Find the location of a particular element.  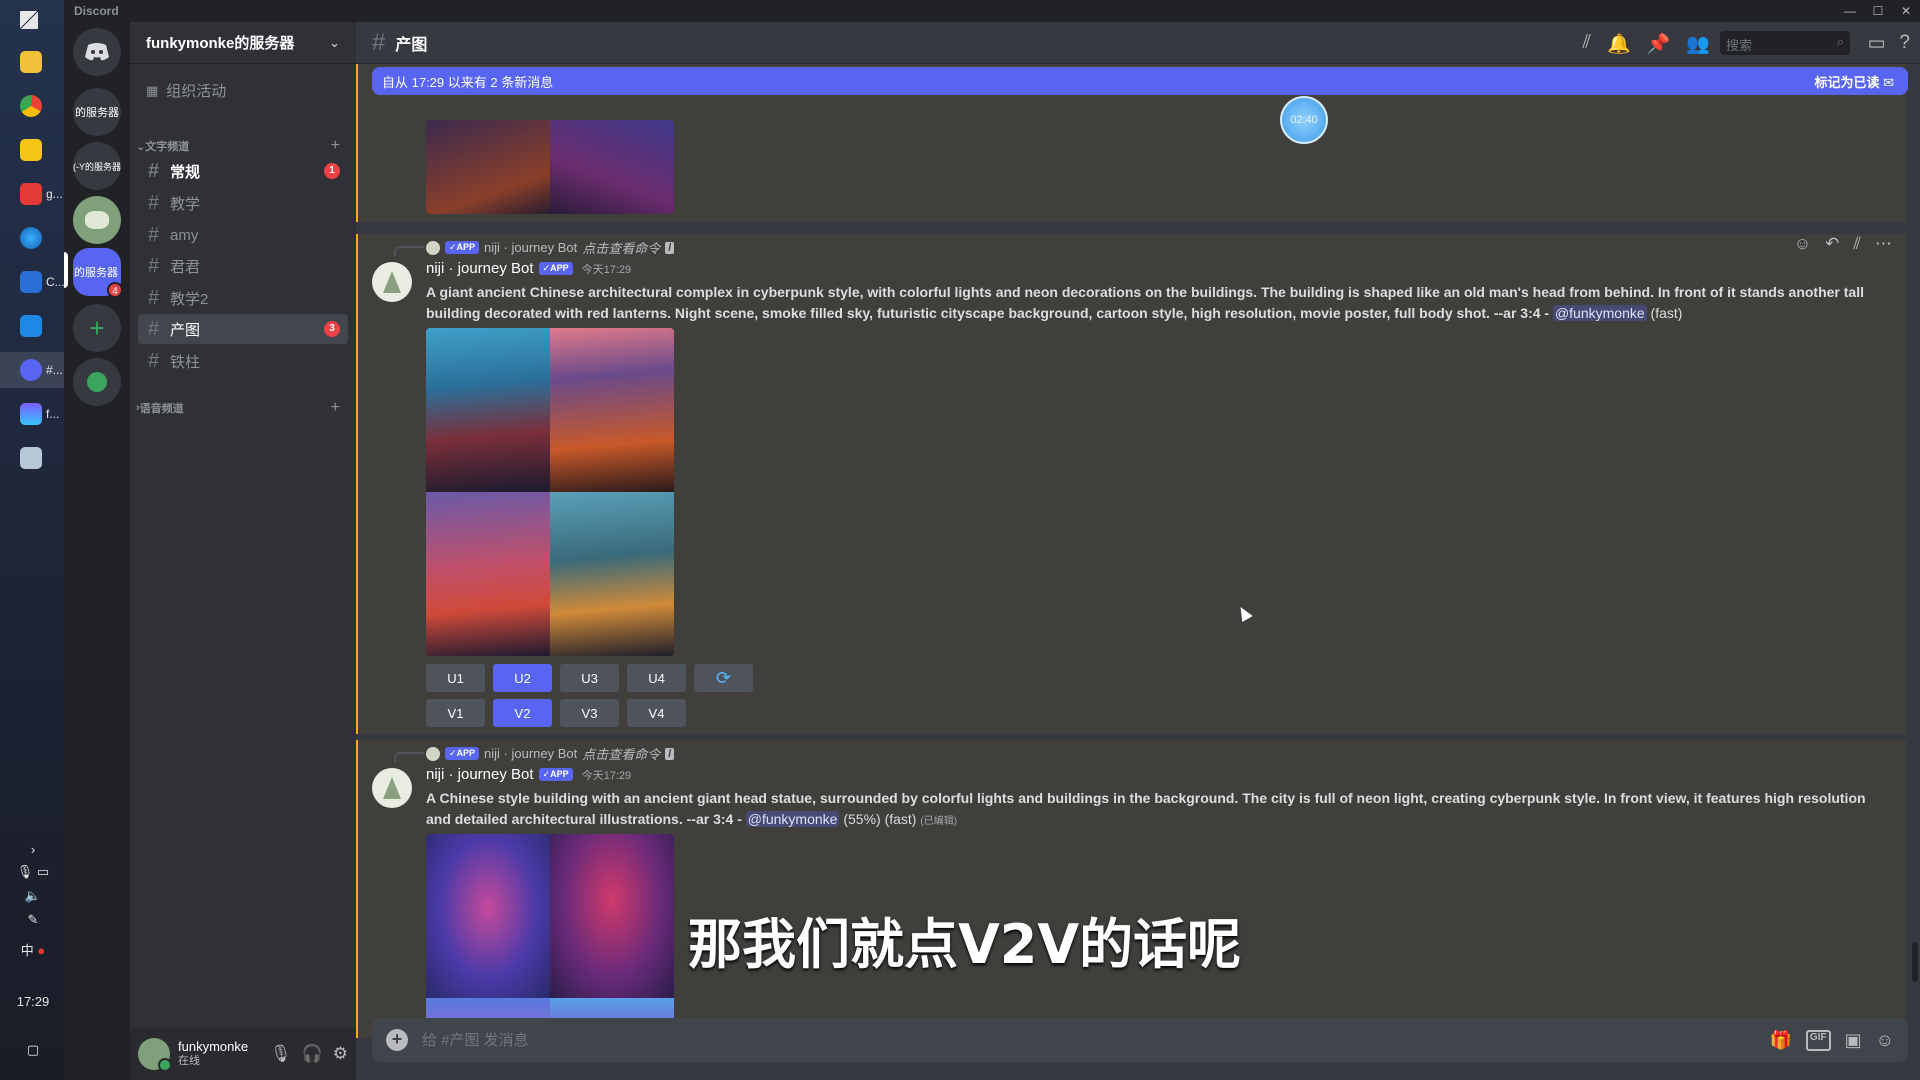

image-grid-previous is located at coordinates (550, 167).